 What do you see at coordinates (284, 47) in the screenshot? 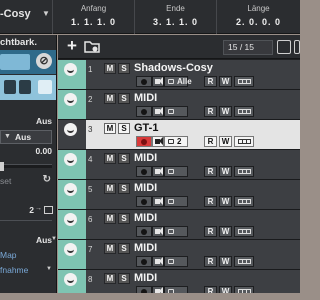
I see `home-icon` at bounding box center [284, 47].